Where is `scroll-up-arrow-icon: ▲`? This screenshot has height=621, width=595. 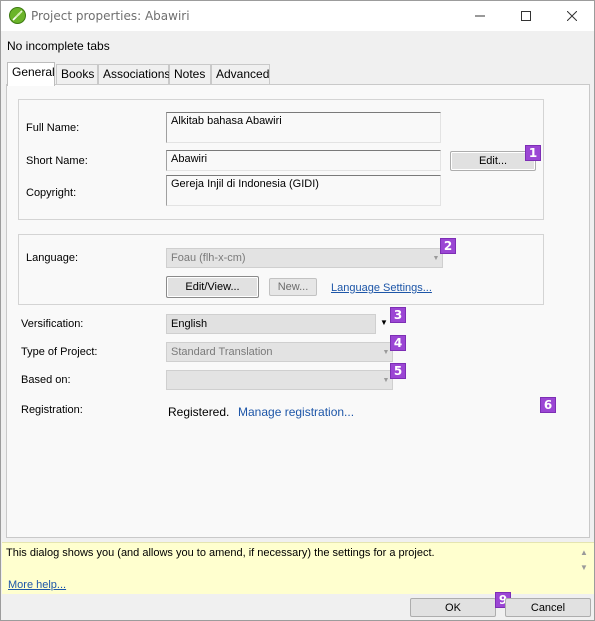
scroll-up-arrow-icon: ▲ is located at coordinates (584, 552).